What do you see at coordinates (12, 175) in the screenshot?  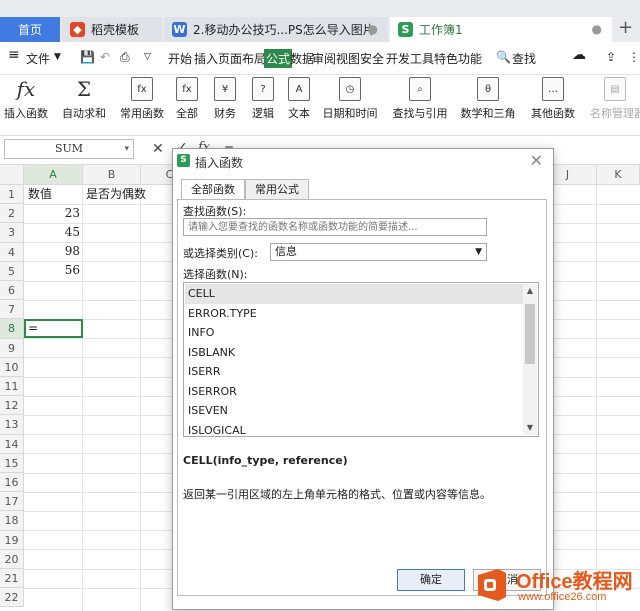 I see `select-all-corner` at bounding box center [12, 175].